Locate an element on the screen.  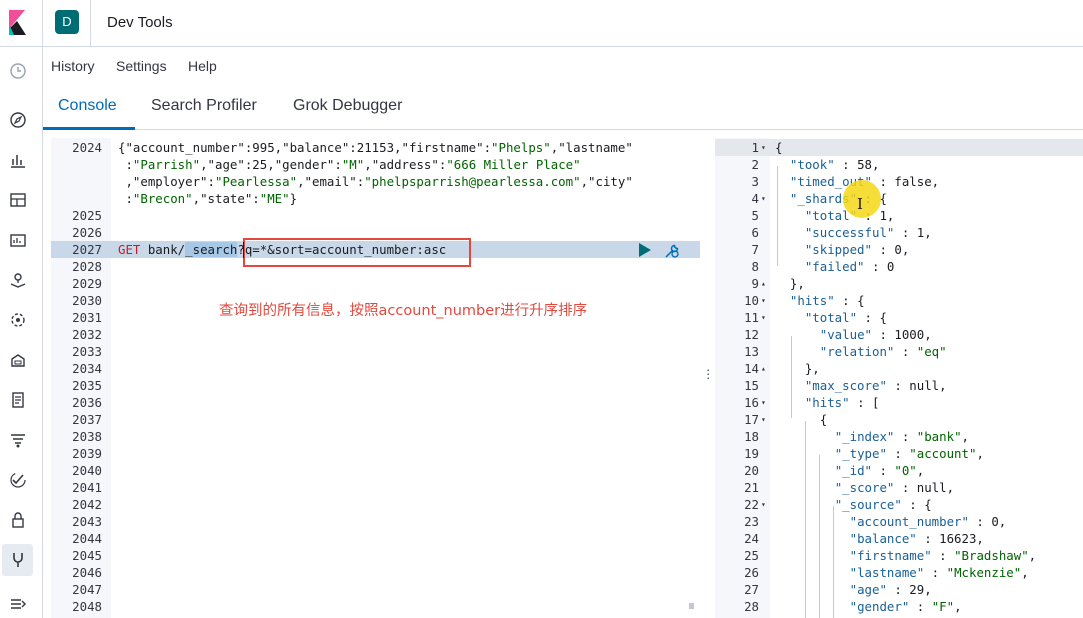
line-number: 10 is located at coordinates (751, 300).